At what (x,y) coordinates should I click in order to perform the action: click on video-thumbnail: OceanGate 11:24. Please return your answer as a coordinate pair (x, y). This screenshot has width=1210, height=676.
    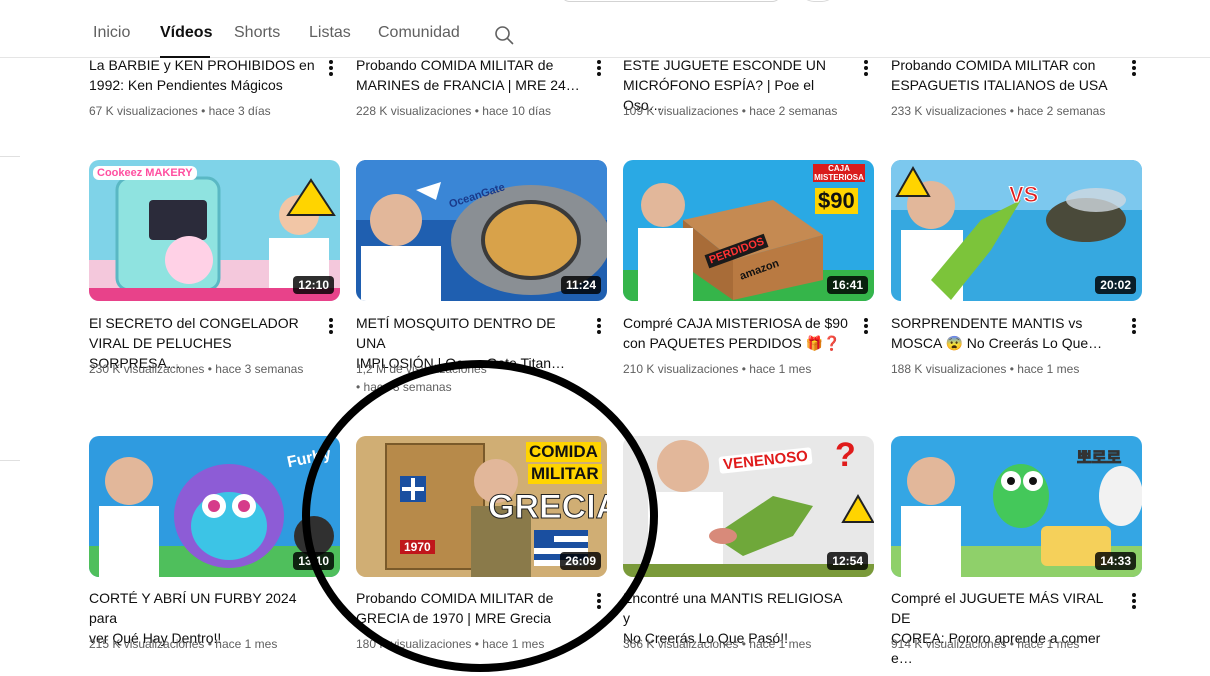
    Looking at the image, I should click on (481, 230).